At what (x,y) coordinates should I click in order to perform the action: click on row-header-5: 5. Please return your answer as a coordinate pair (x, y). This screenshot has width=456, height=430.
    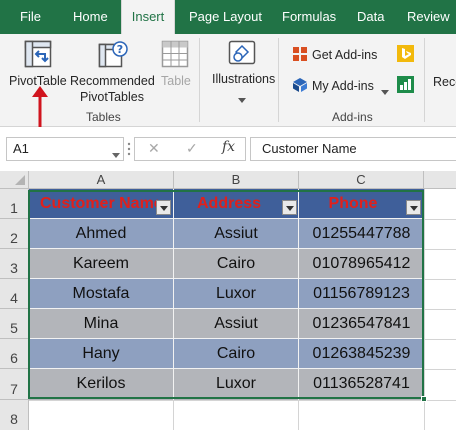
    Looking at the image, I should click on (14, 324).